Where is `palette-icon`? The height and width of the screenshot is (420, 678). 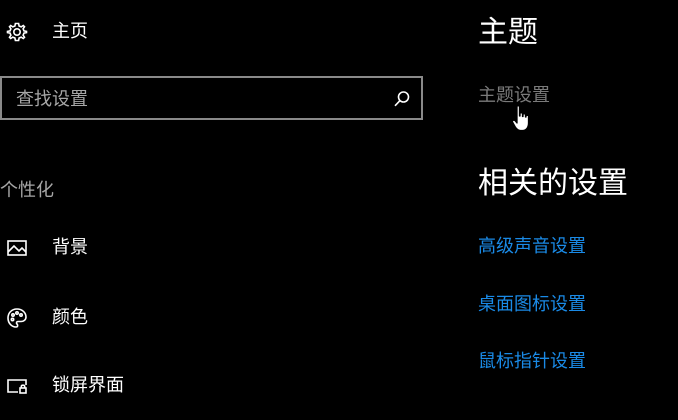 palette-icon is located at coordinates (17, 318).